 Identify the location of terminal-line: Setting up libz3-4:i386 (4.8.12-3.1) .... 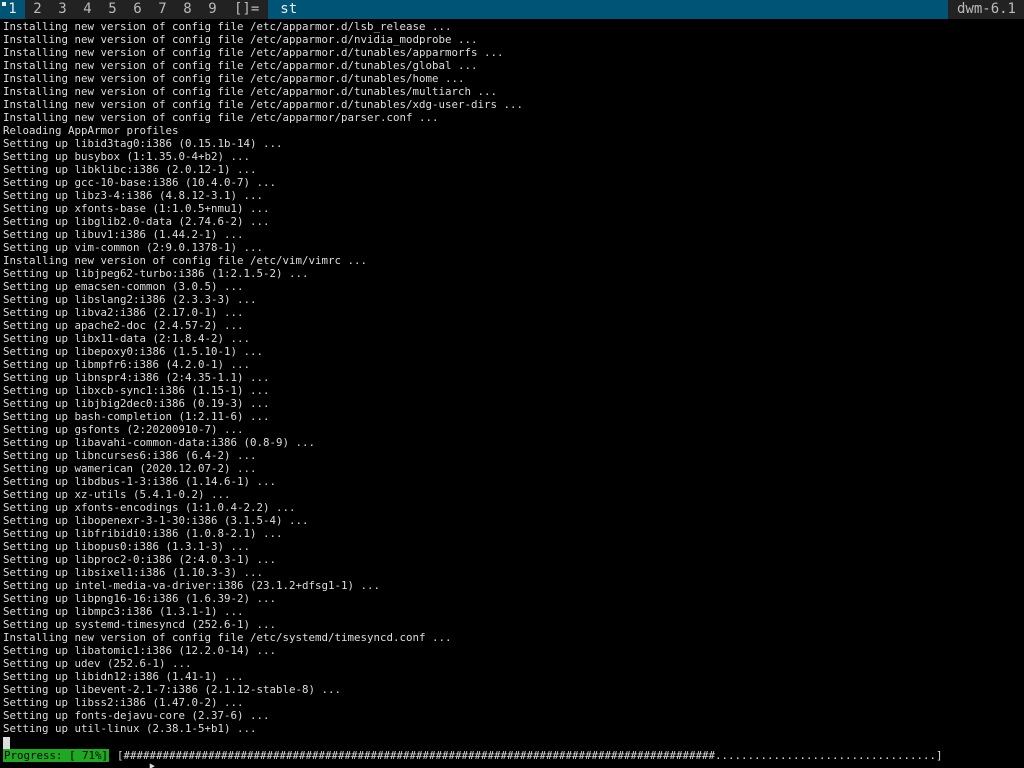
(133, 195).